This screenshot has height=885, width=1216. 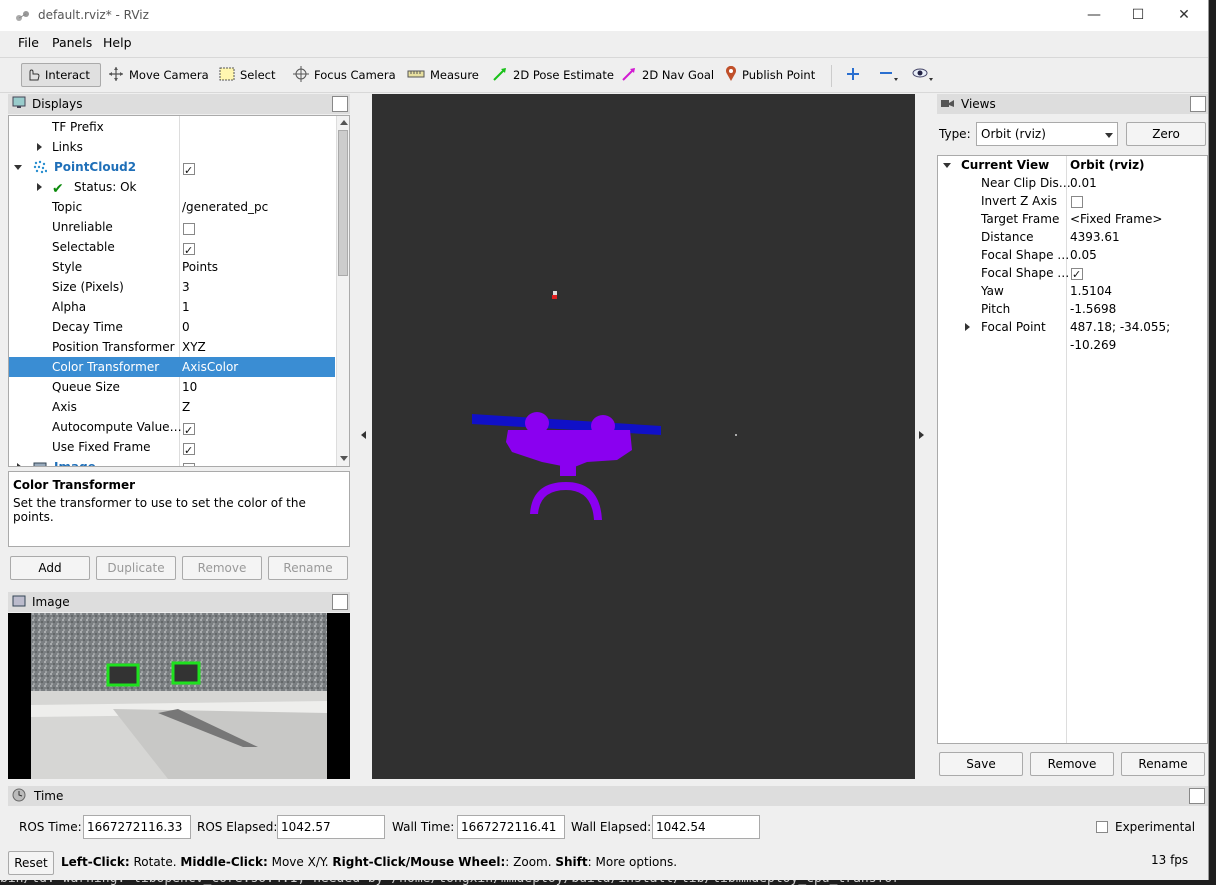 What do you see at coordinates (172, 227) in the screenshot?
I see `display-row-unreliable: Unreliable` at bounding box center [172, 227].